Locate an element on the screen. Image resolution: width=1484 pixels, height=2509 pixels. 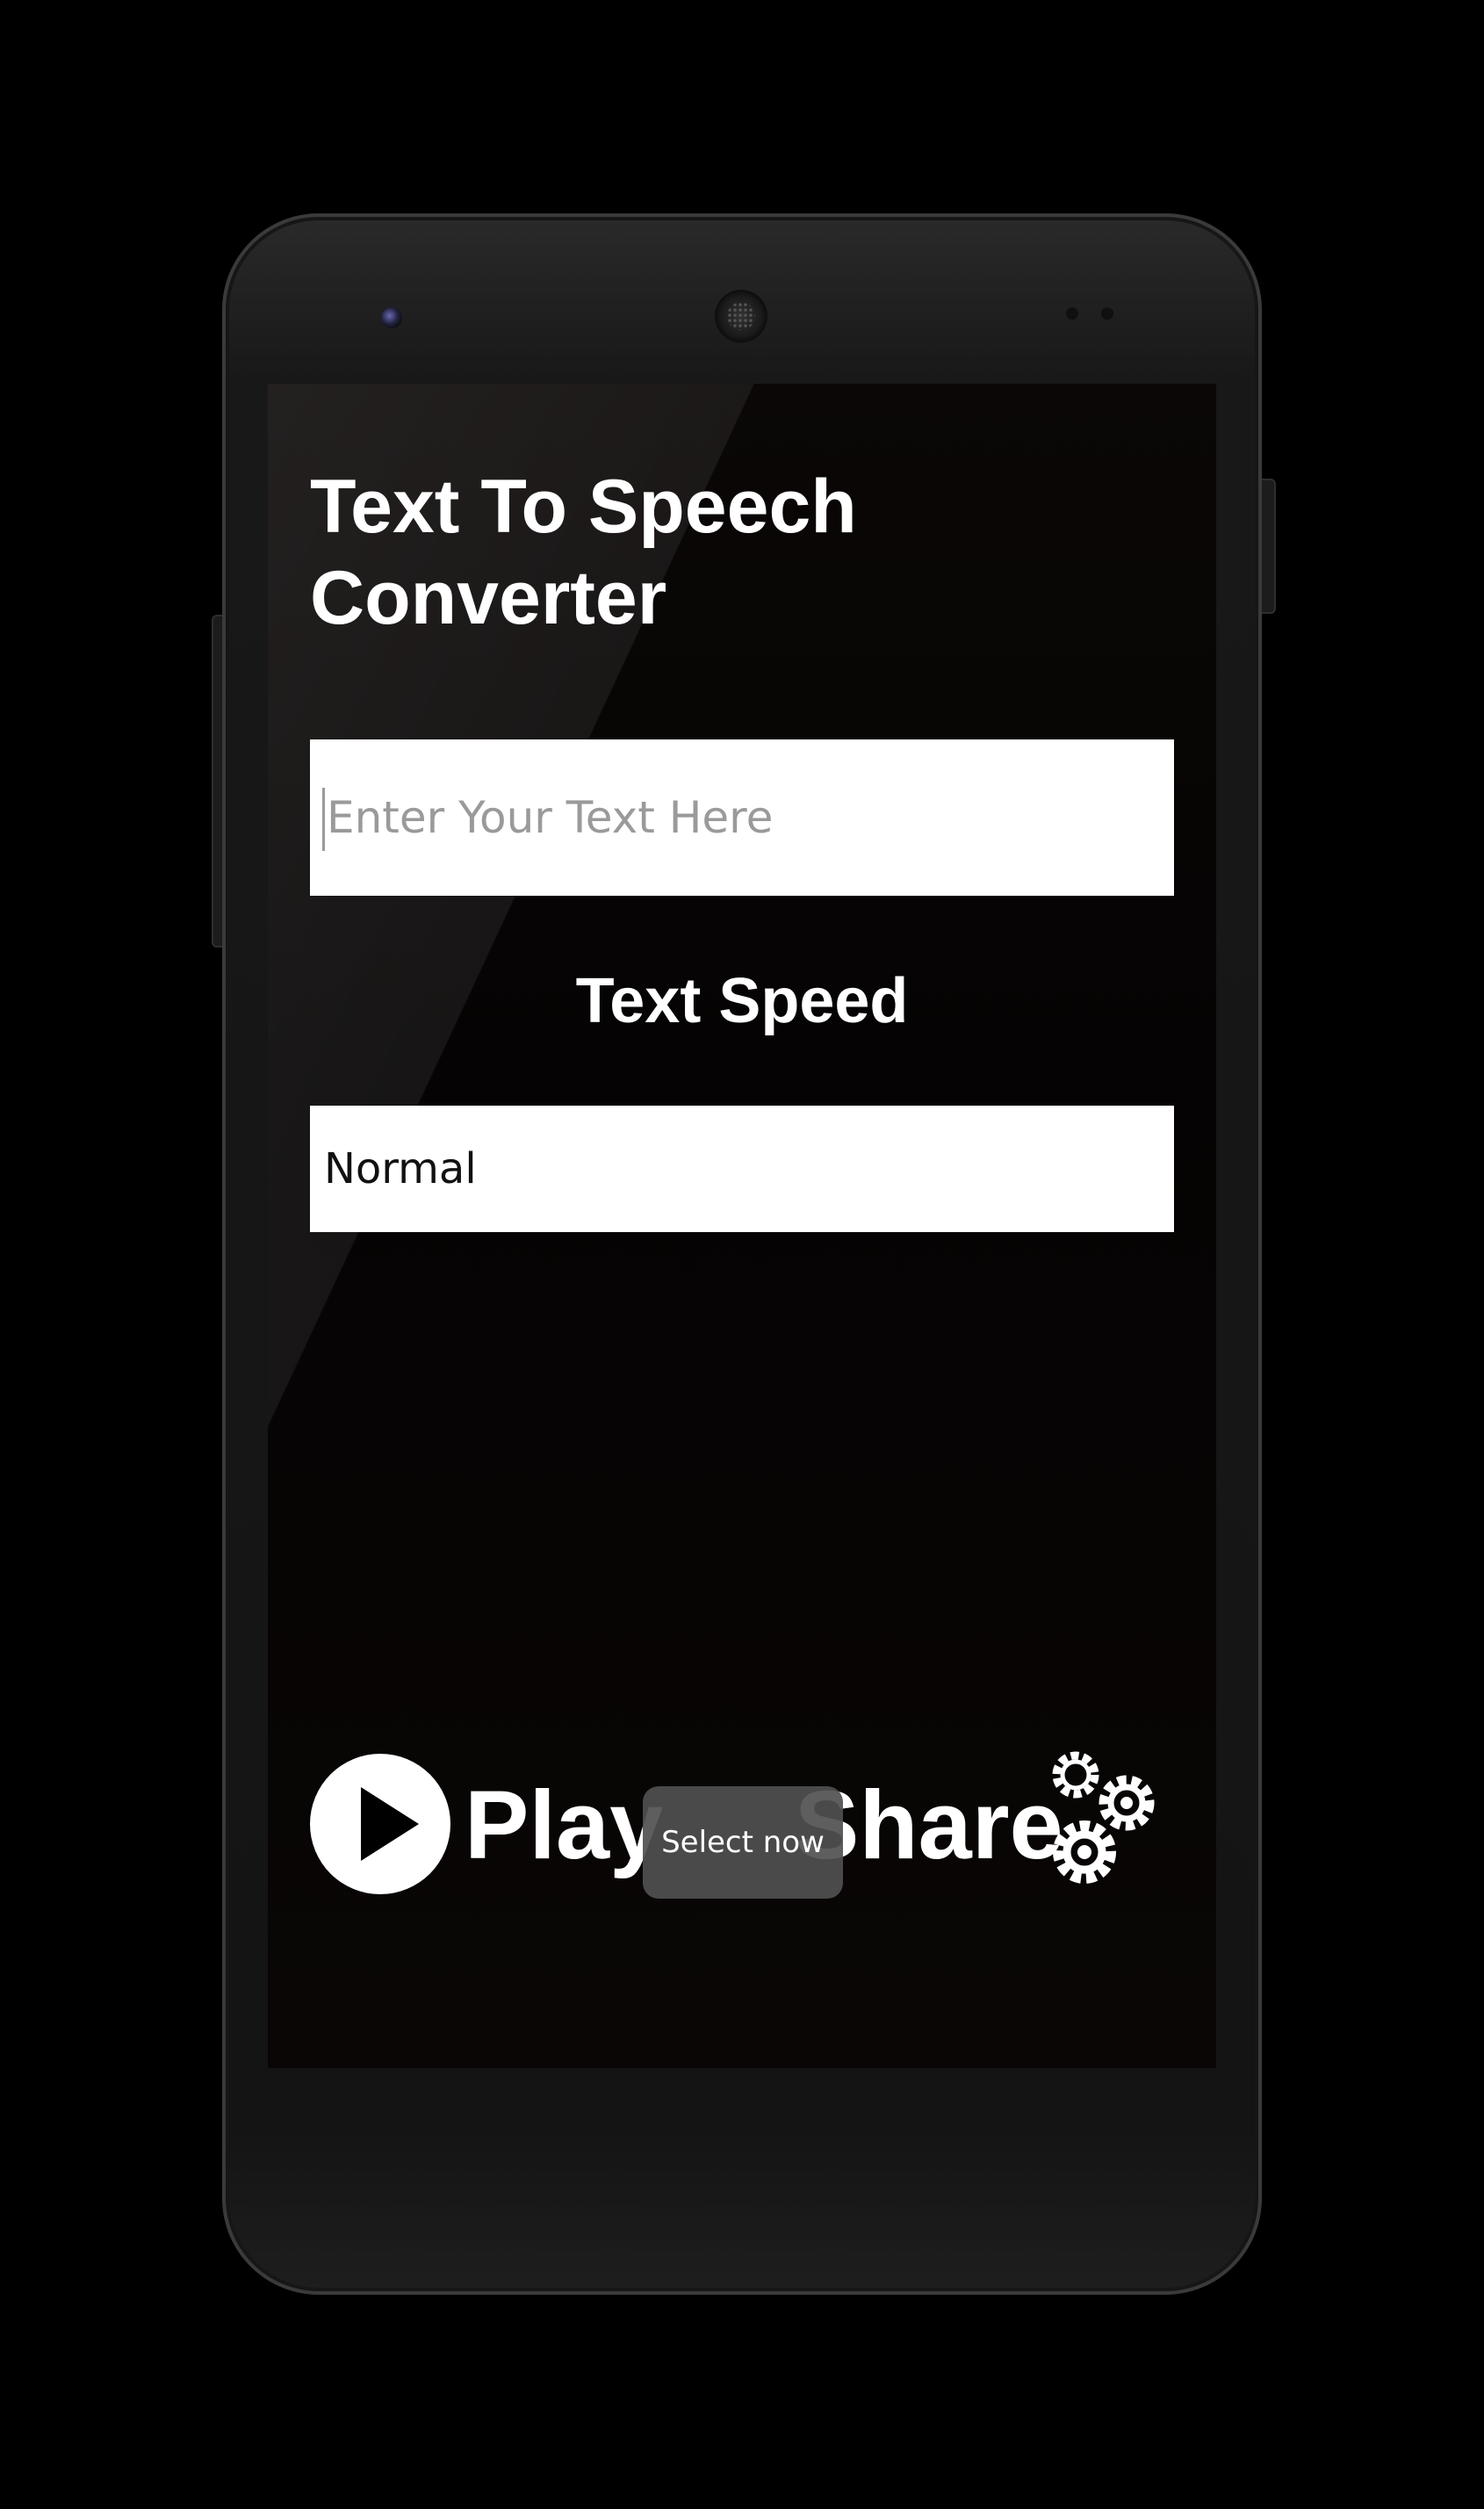
settings-button is located at coordinates (1105, 1818).